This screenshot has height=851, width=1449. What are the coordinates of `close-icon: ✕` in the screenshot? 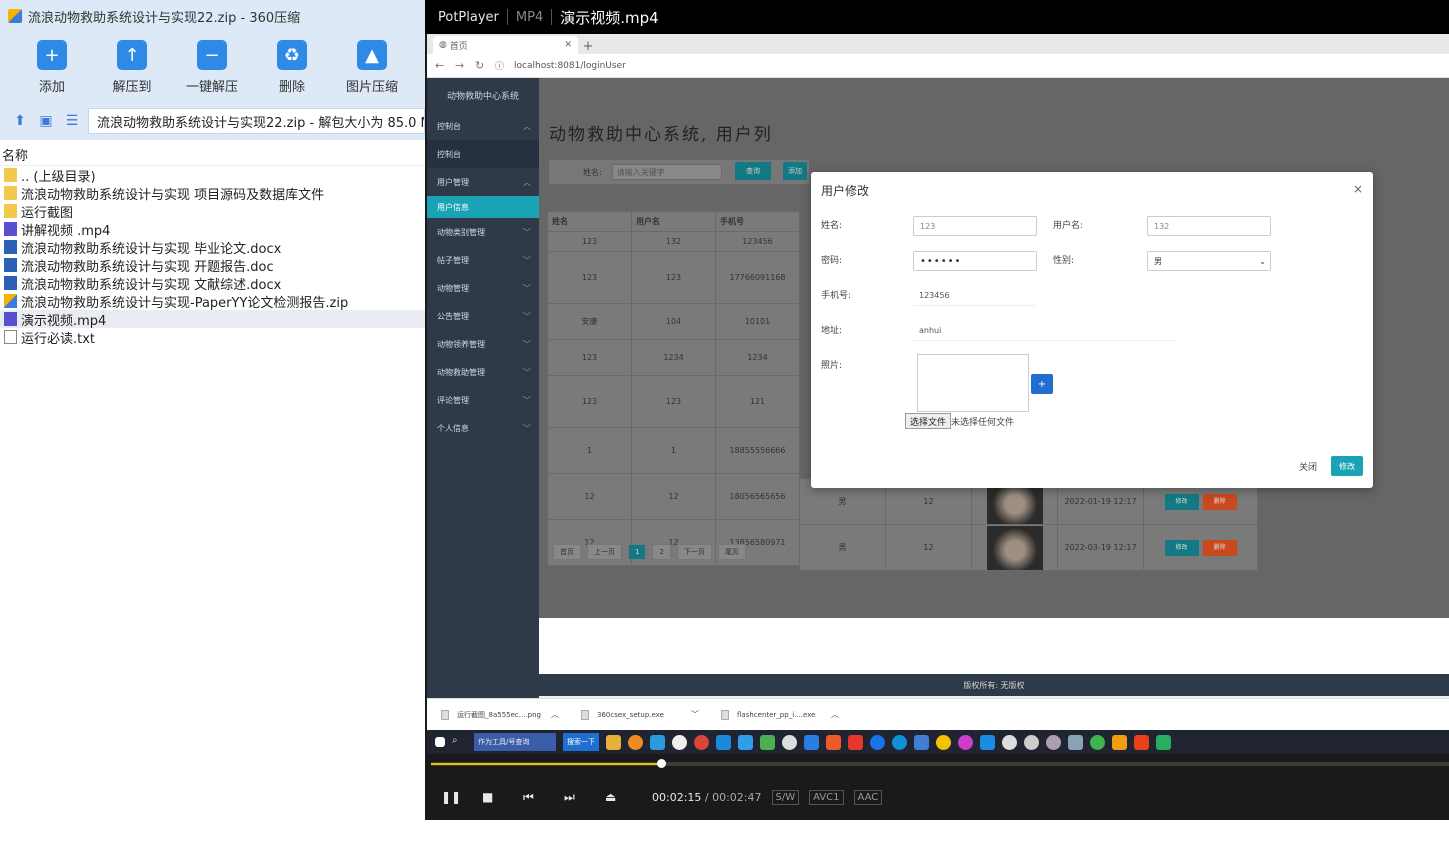 It's located at (568, 45).